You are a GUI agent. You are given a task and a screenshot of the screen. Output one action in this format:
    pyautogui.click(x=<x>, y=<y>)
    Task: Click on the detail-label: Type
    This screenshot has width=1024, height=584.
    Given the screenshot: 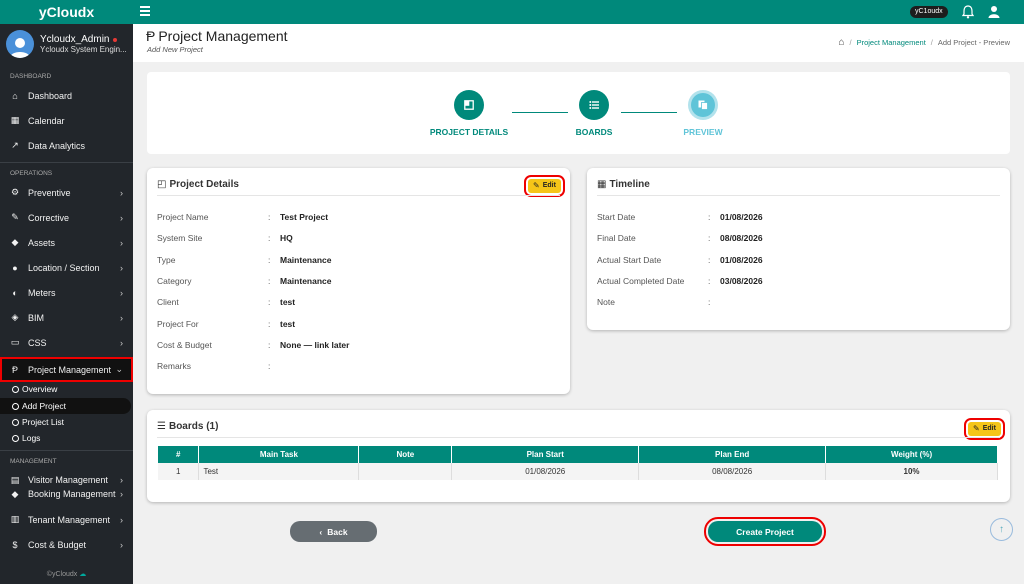 What is the action you would take?
    pyautogui.click(x=166, y=259)
    